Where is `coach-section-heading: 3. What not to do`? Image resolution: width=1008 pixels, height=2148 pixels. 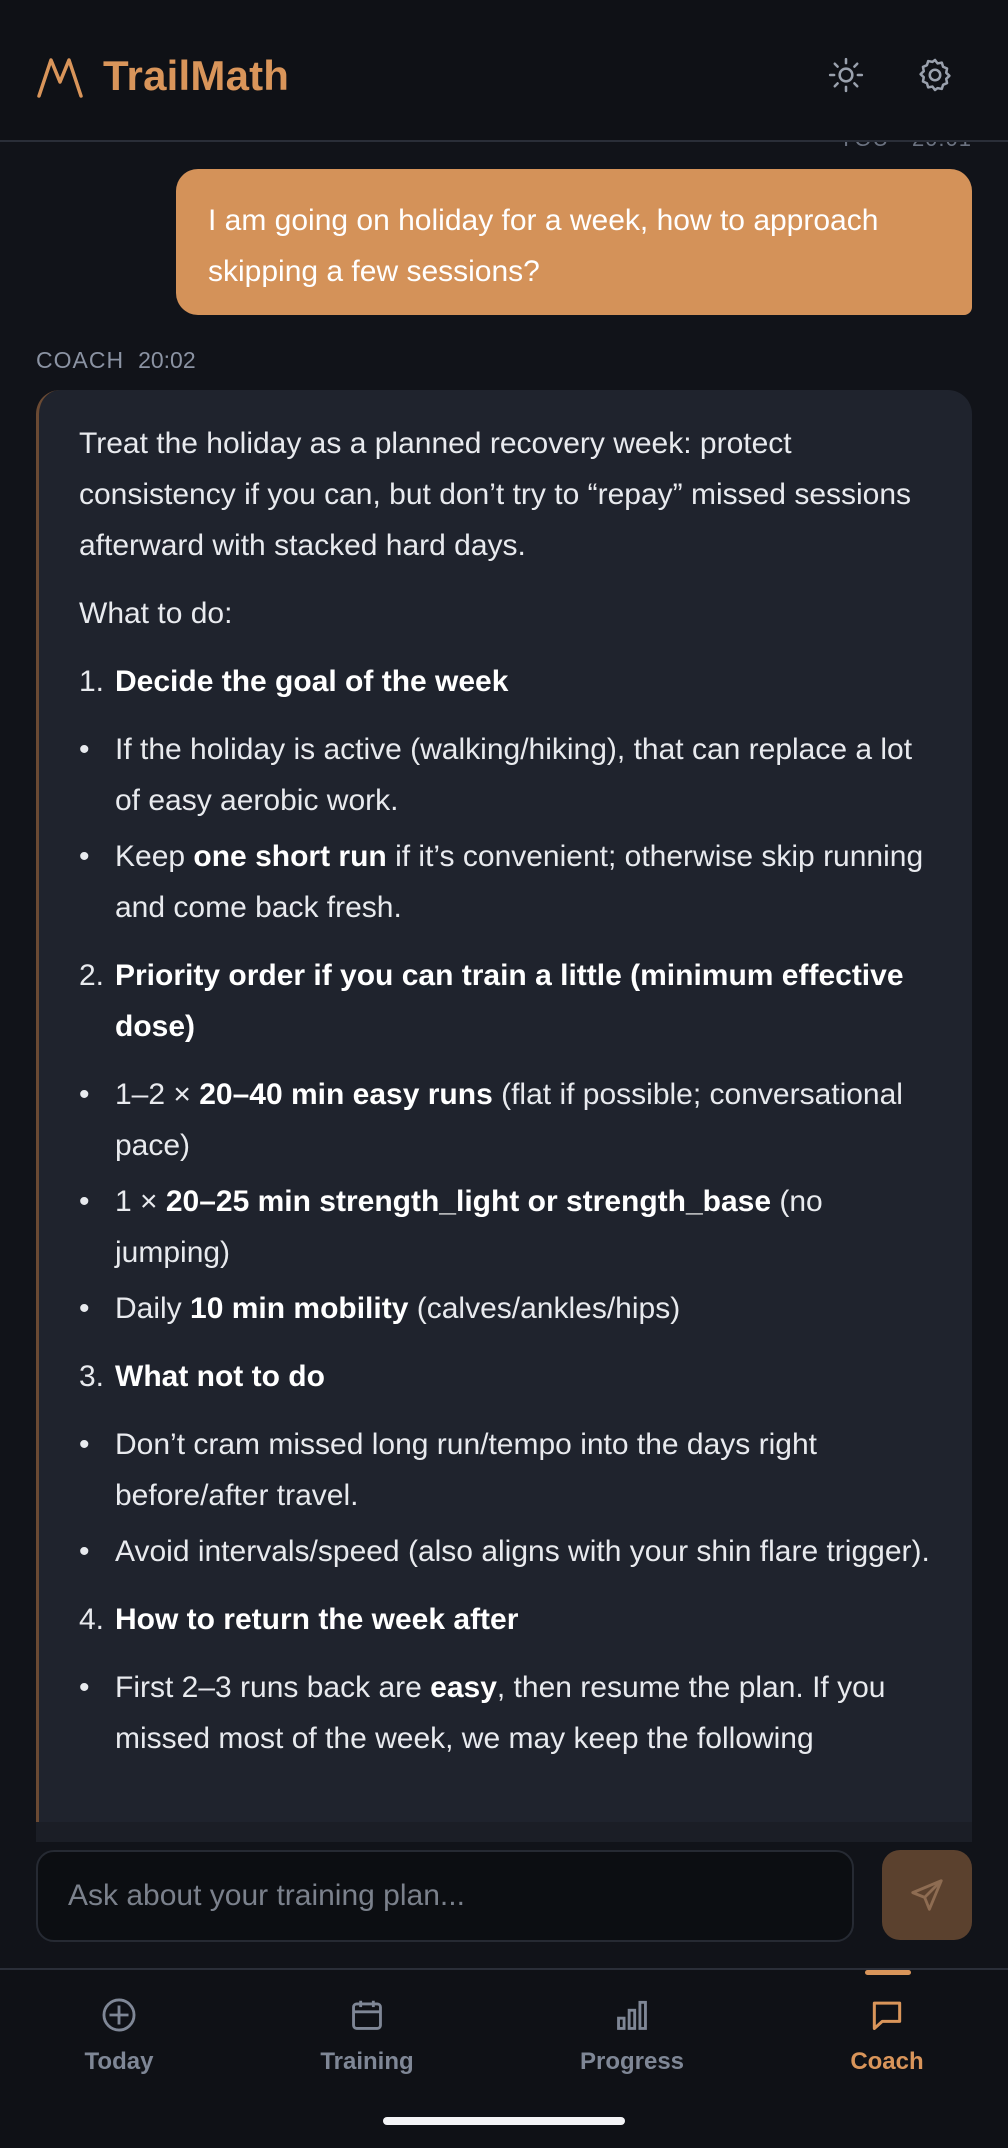
coach-section-heading: 3. What not to do is located at coordinates (507, 1376).